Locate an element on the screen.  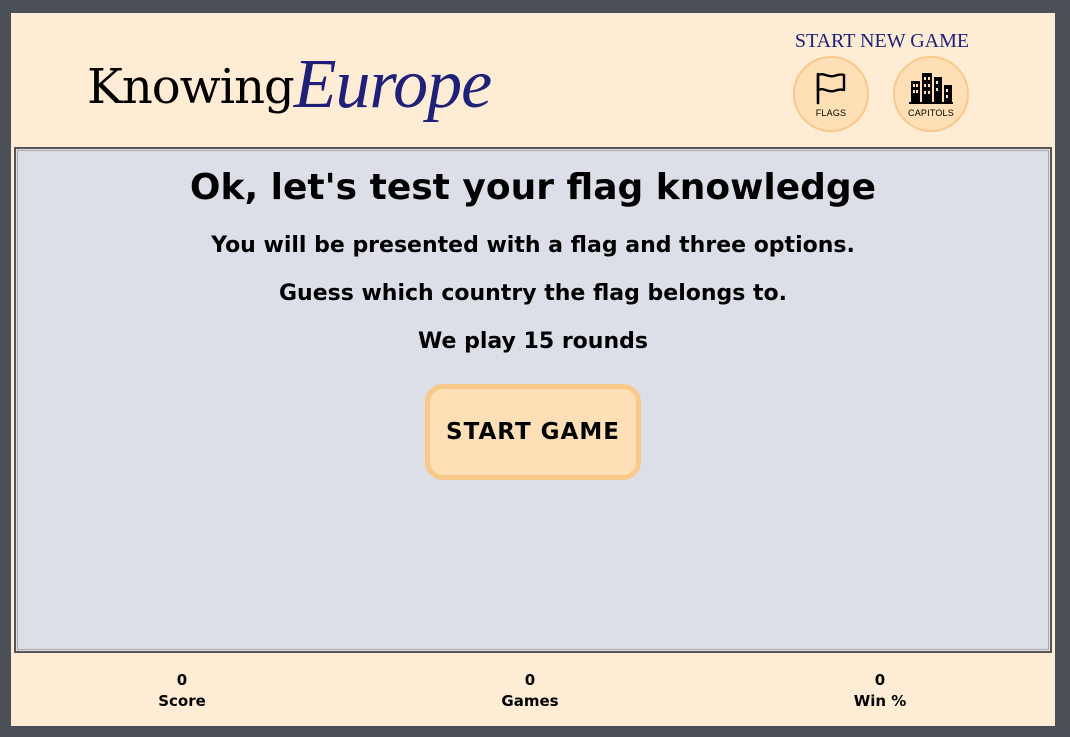
games-value: 0 is located at coordinates (530, 680).